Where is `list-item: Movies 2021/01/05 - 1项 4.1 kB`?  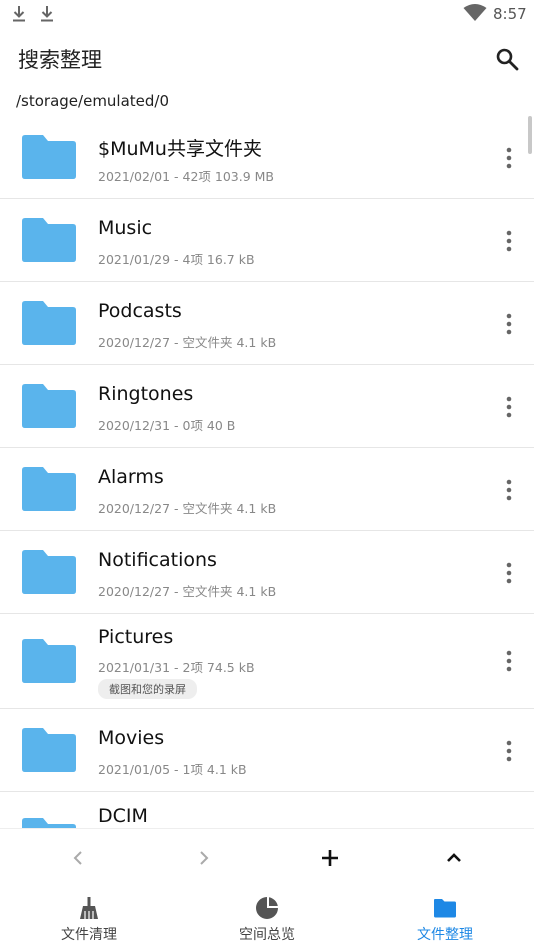 list-item: Movies 2021/01/05 - 1项 4.1 kB is located at coordinates (267, 750).